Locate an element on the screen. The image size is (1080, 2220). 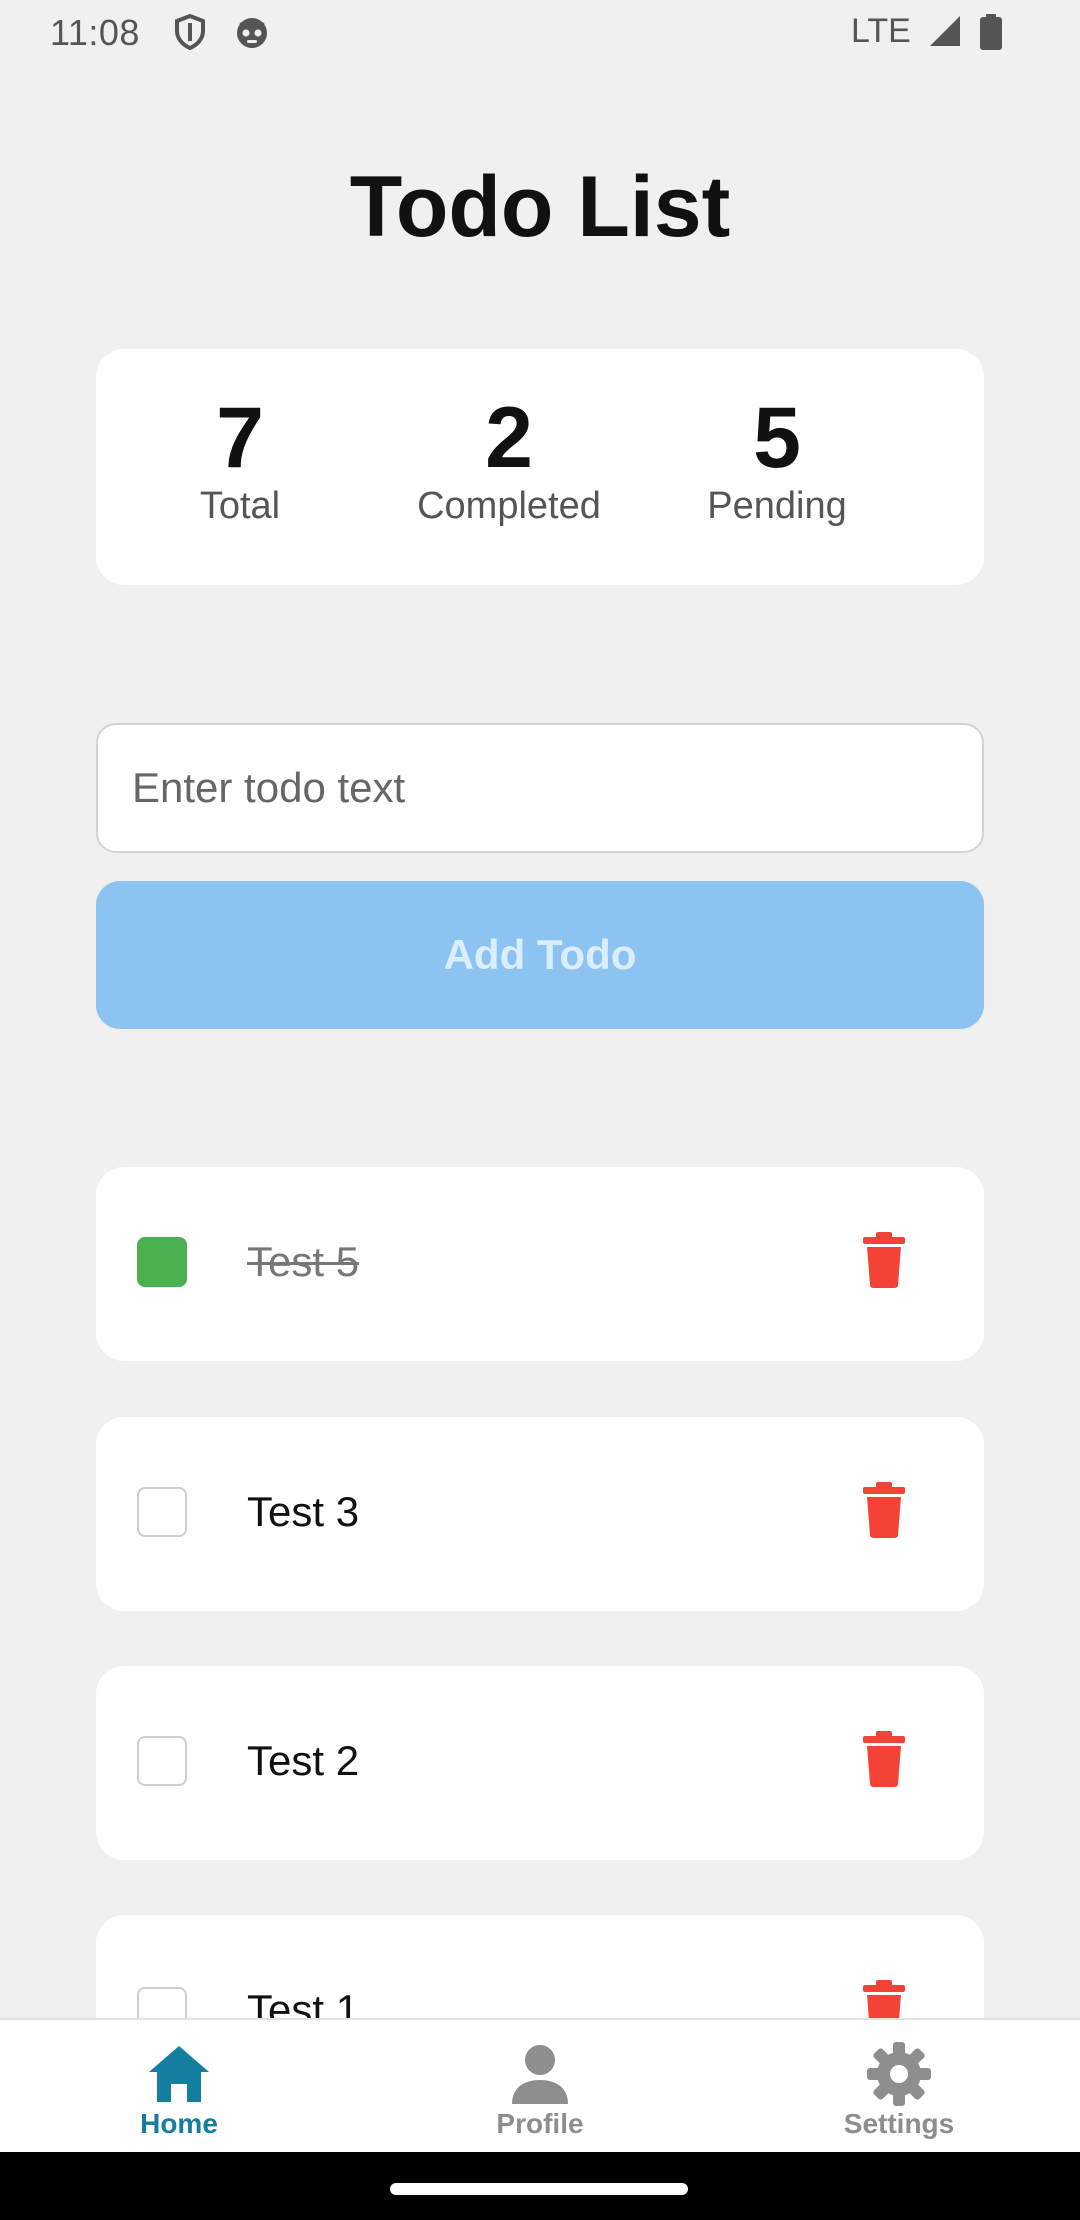
stat-total: 7 Total is located at coordinates (240, 460).